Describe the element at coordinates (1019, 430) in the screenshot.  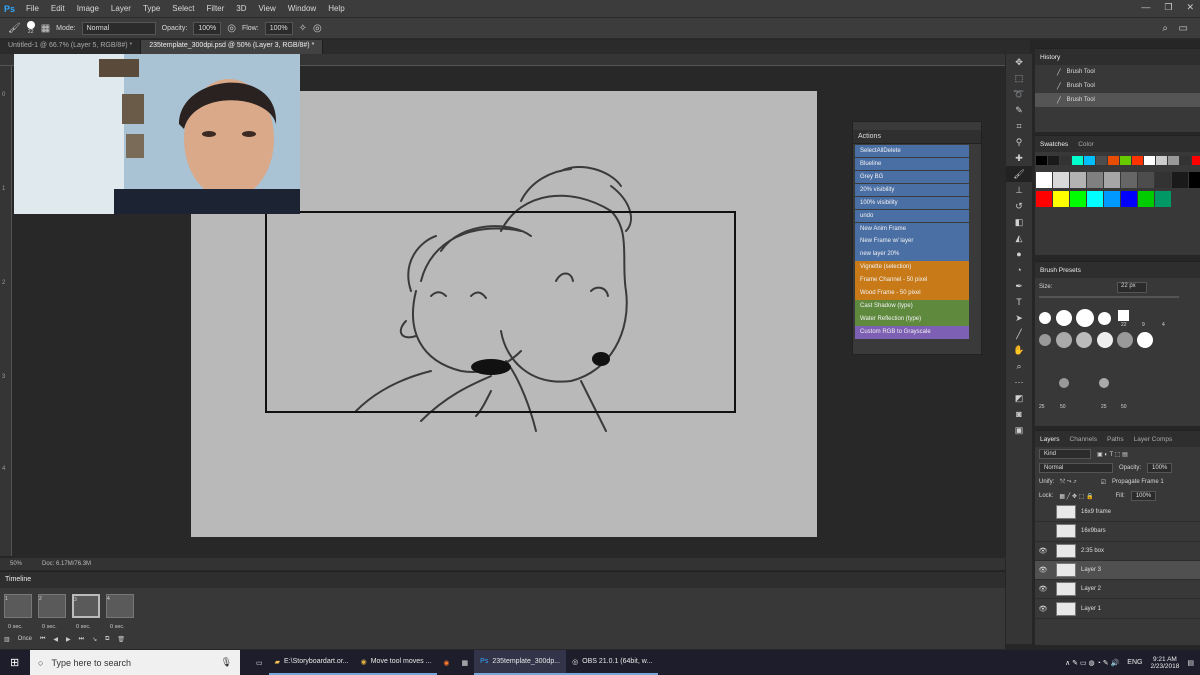
I see `screen-mode-icon: ▣` at that location.